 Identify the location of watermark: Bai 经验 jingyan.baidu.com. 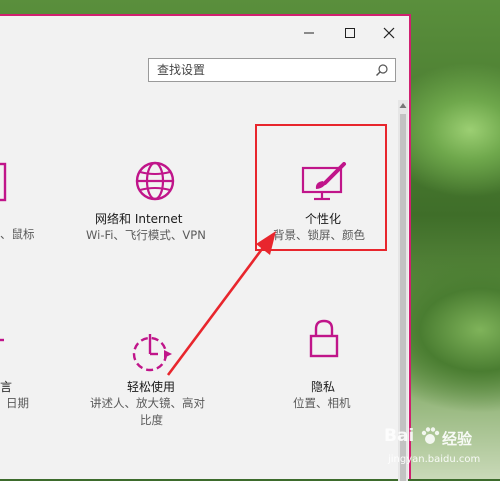
(441, 449).